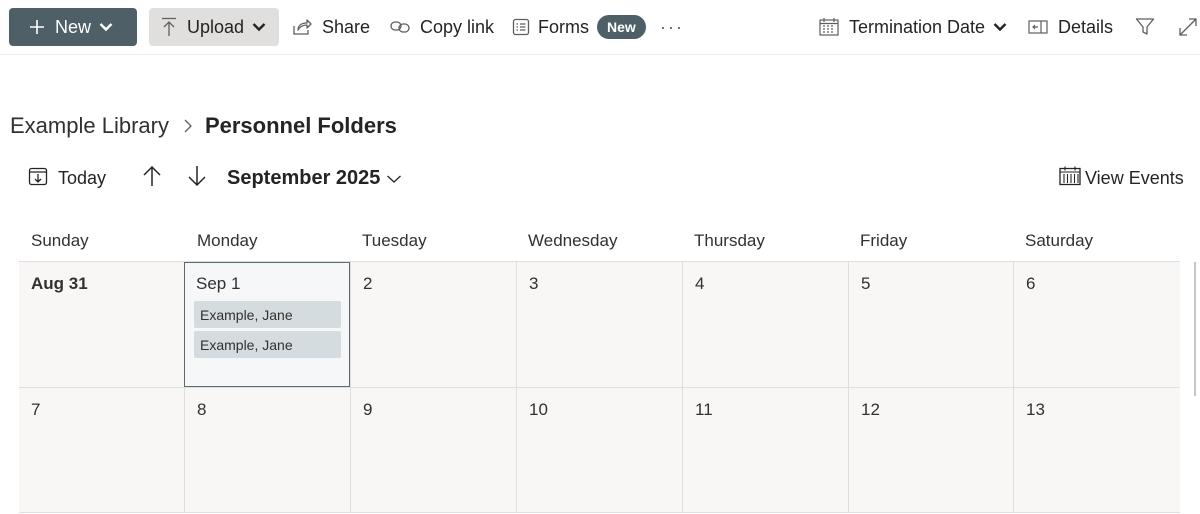  I want to click on month-picker: September 2025, so click(314, 178).